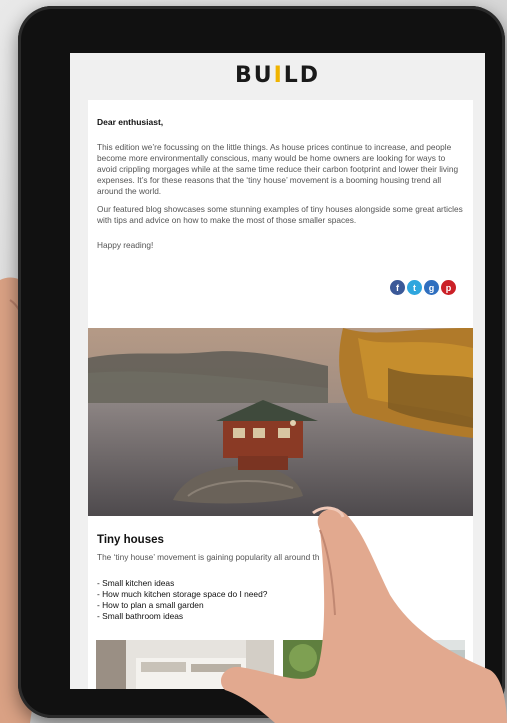  What do you see at coordinates (130, 540) in the screenshot?
I see `article-title: Tiny houses` at bounding box center [130, 540].